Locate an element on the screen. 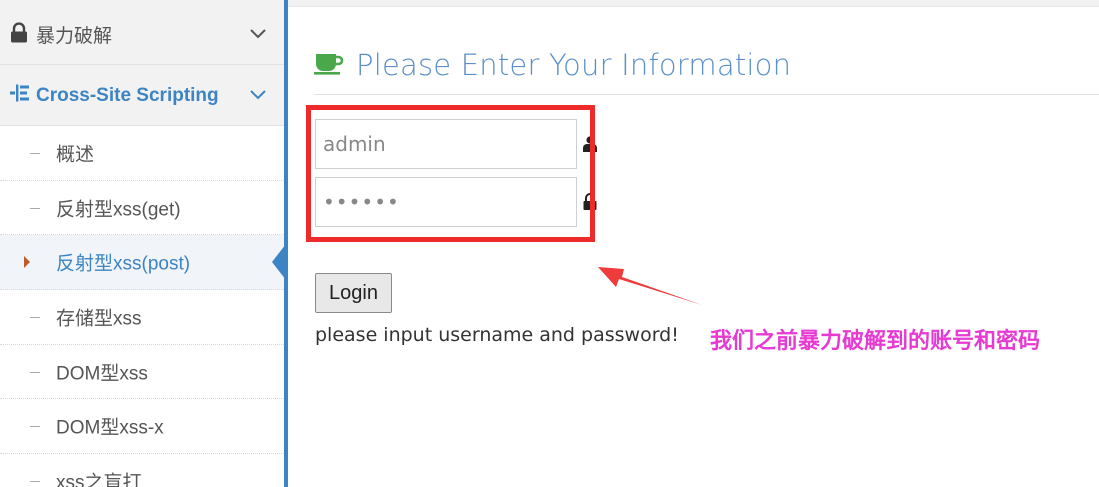  coffee-cup-icon is located at coordinates (329, 65).